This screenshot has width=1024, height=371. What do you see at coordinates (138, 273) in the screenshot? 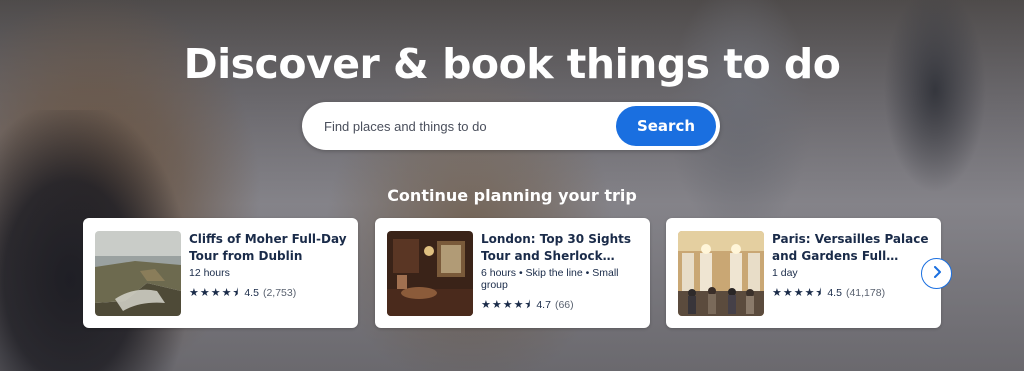
I see `coastal-cliffs-photo` at bounding box center [138, 273].